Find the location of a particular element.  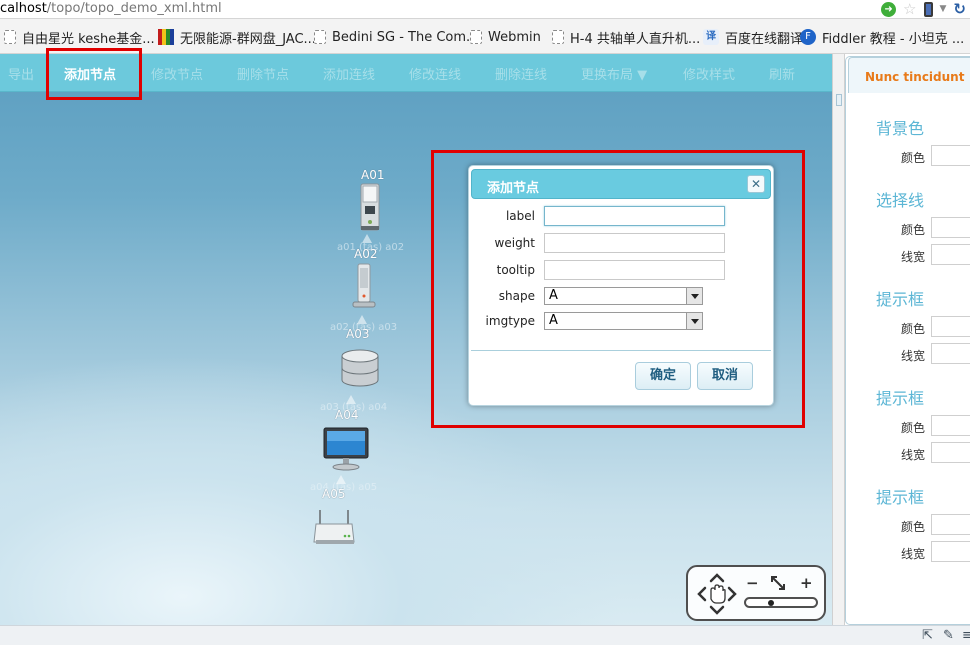

menu-icon: ≡ is located at coordinates (966, 635).